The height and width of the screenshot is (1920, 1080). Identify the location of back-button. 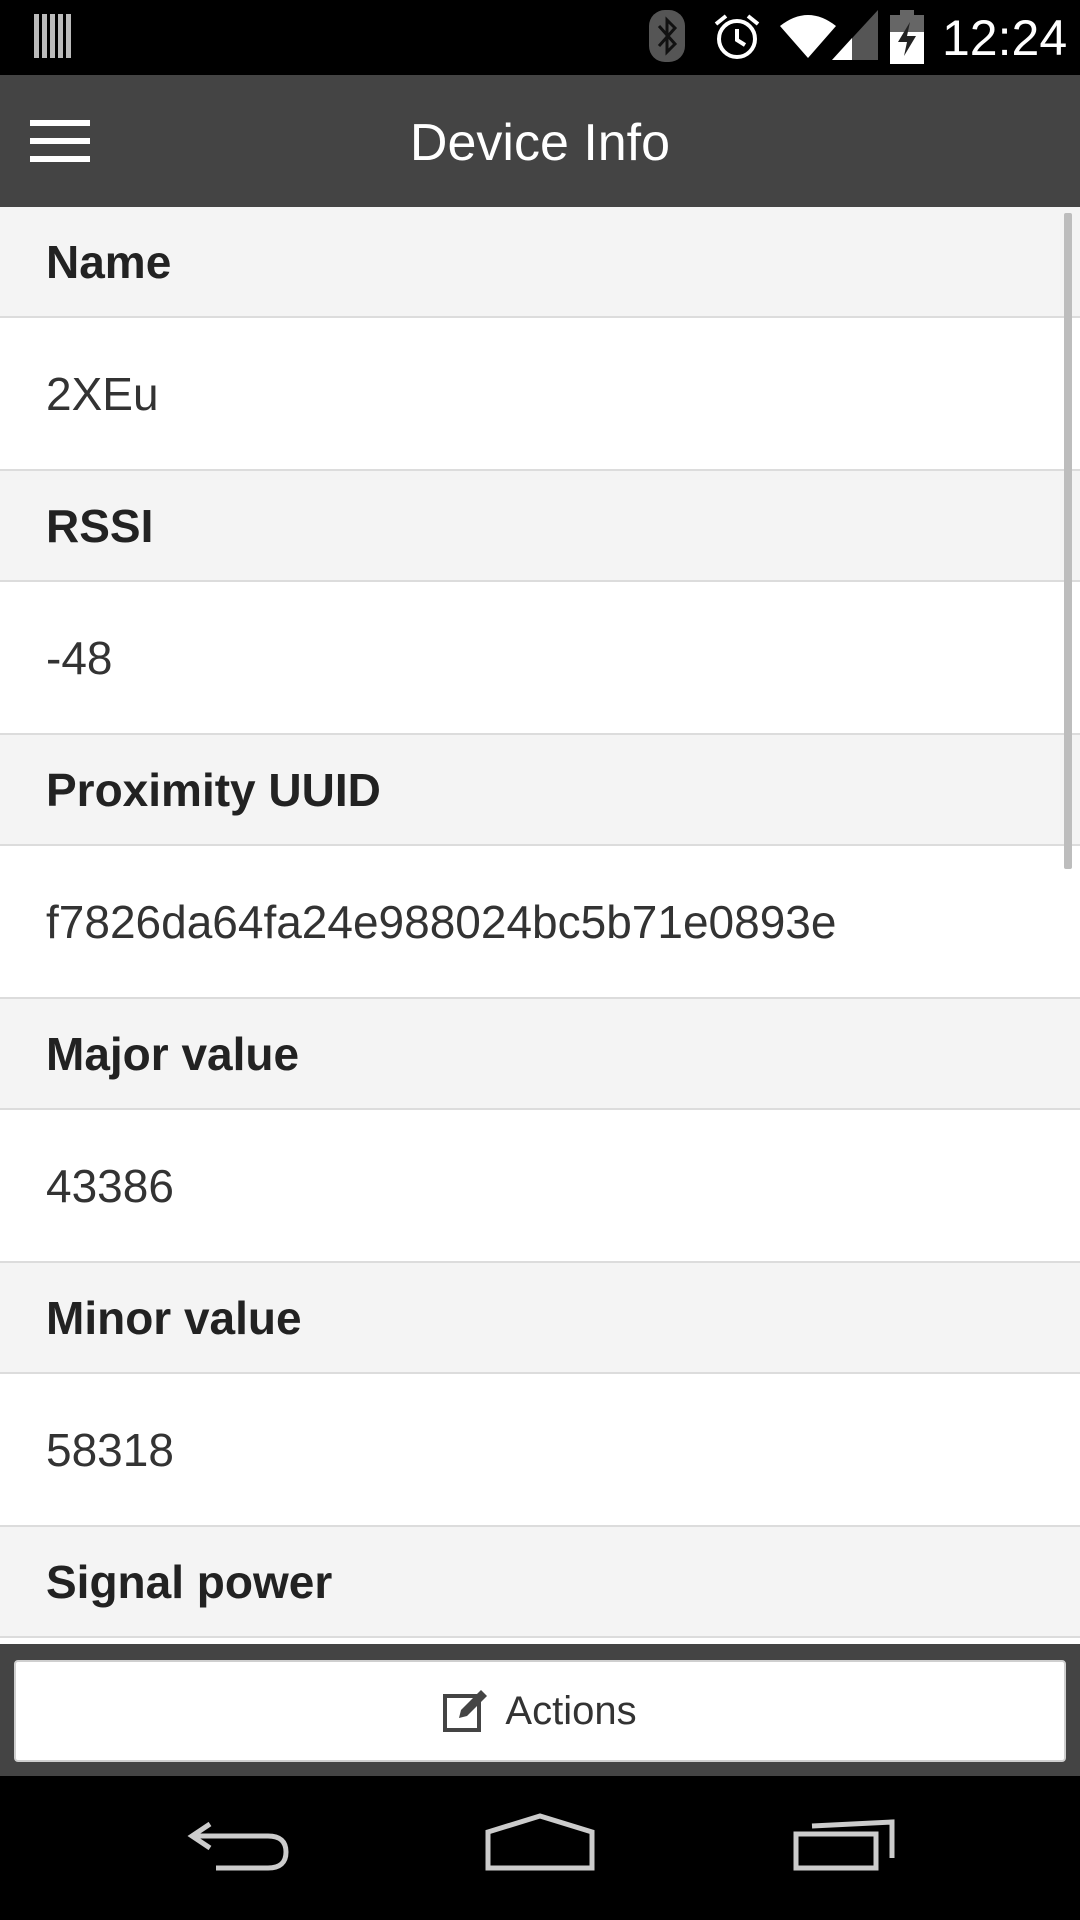
(238, 1844).